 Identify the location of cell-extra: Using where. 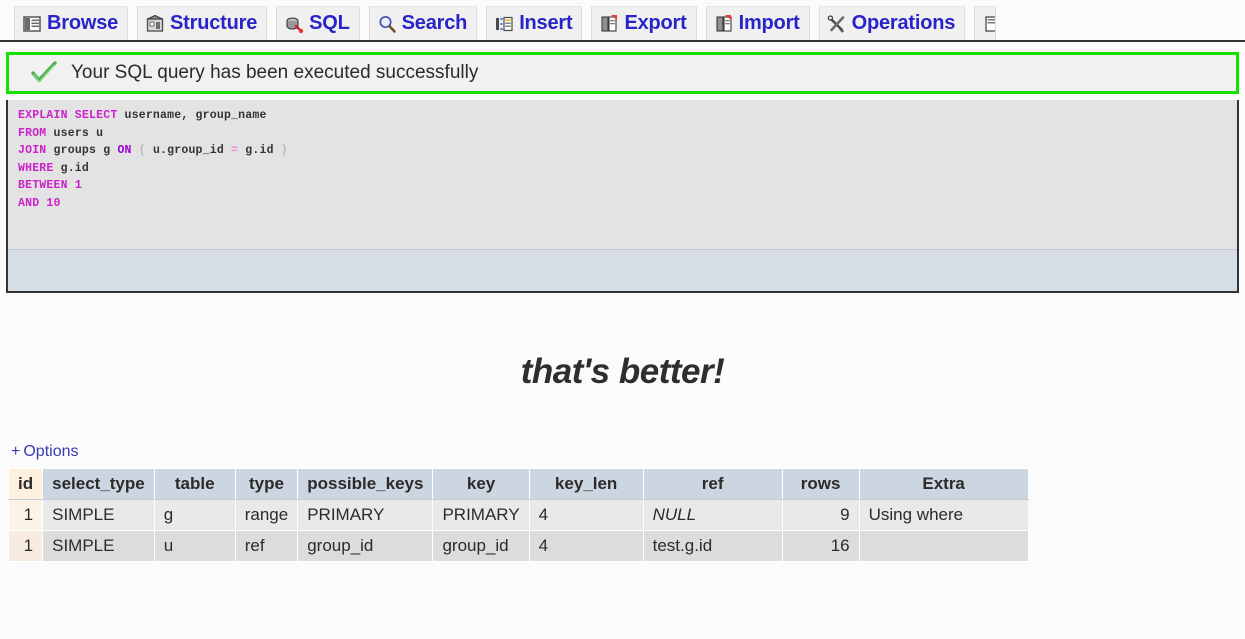
(943, 515).